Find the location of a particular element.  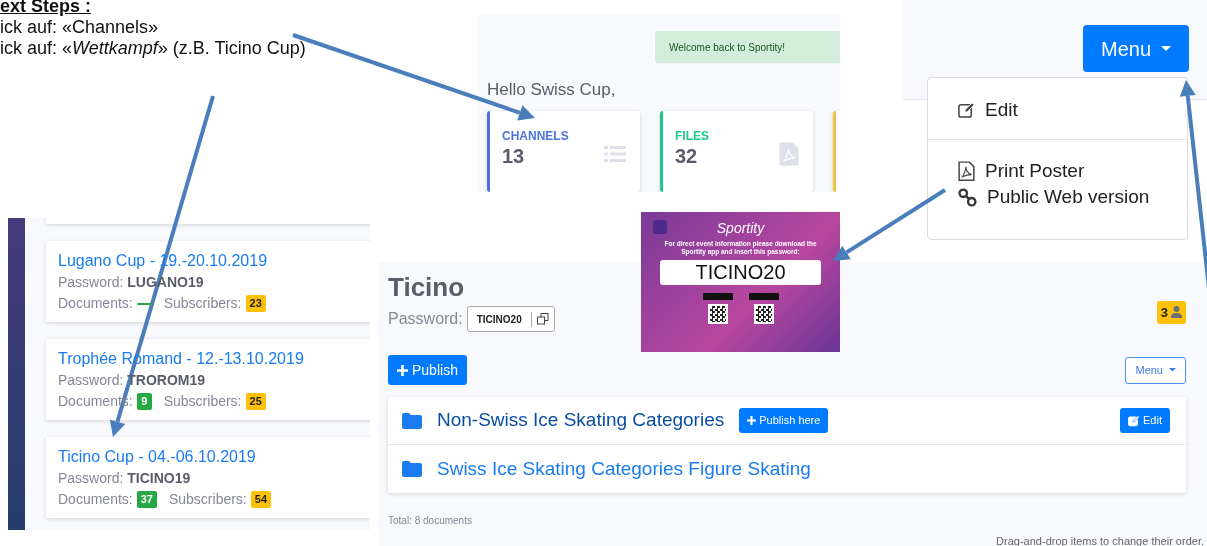

instructions-heading: ext Steps : is located at coordinates (46, 8).